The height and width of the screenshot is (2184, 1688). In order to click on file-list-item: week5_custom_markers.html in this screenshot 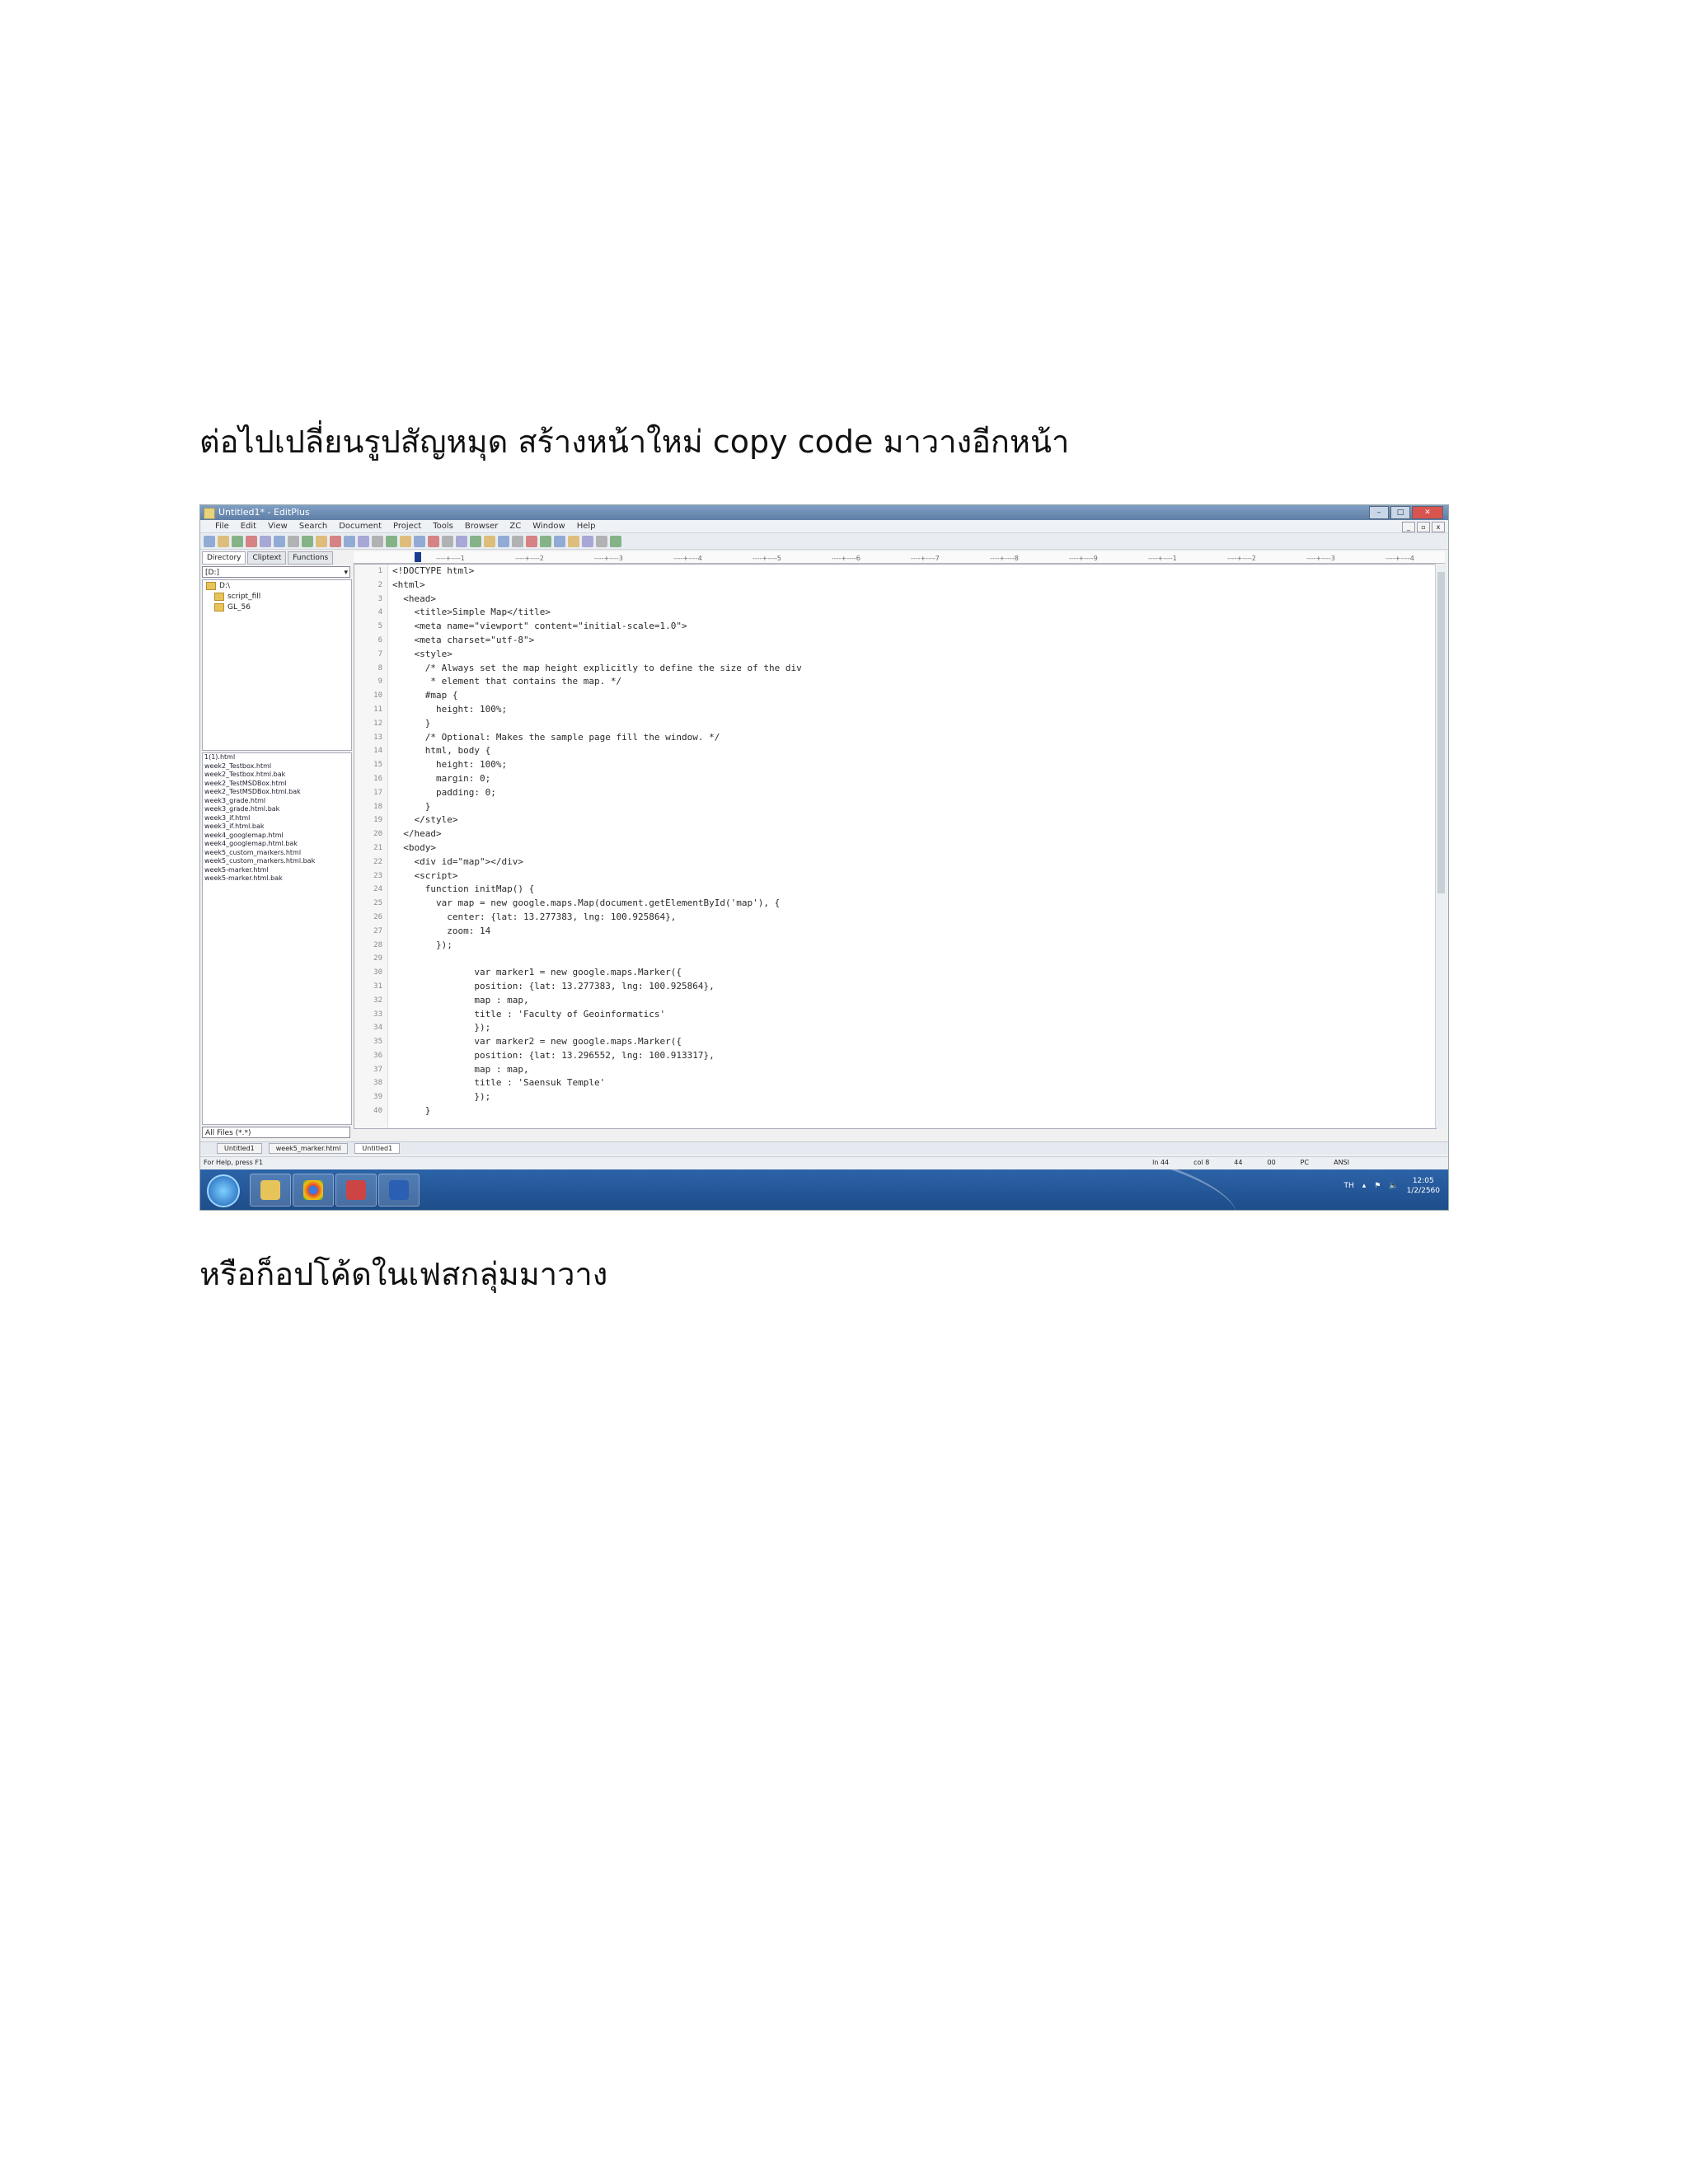, I will do `click(277, 853)`.